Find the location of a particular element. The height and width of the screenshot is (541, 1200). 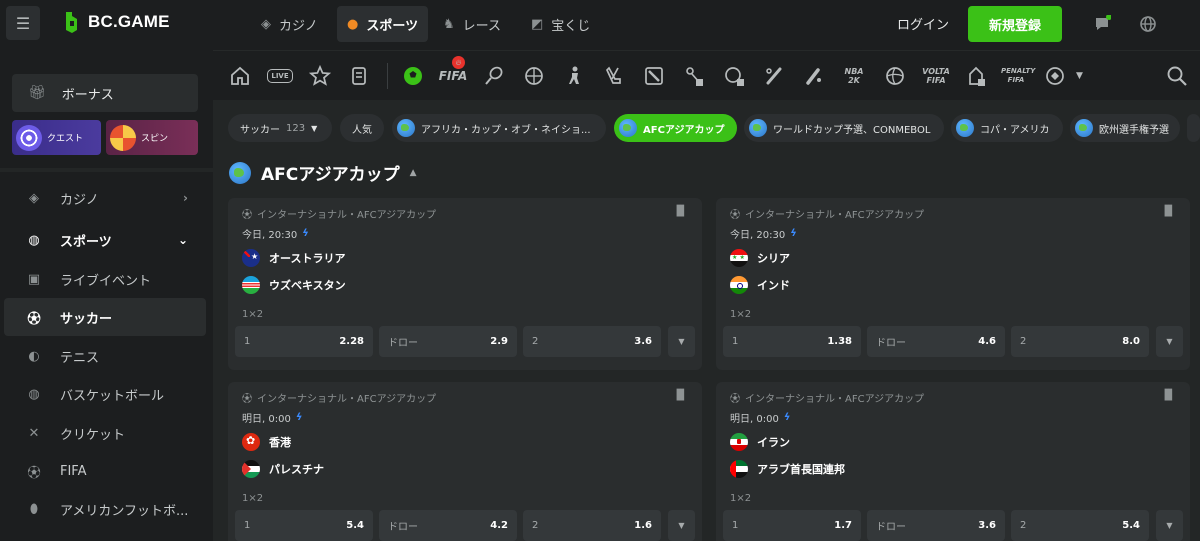

away-team: パレスチナ is located at coordinates (283, 469).